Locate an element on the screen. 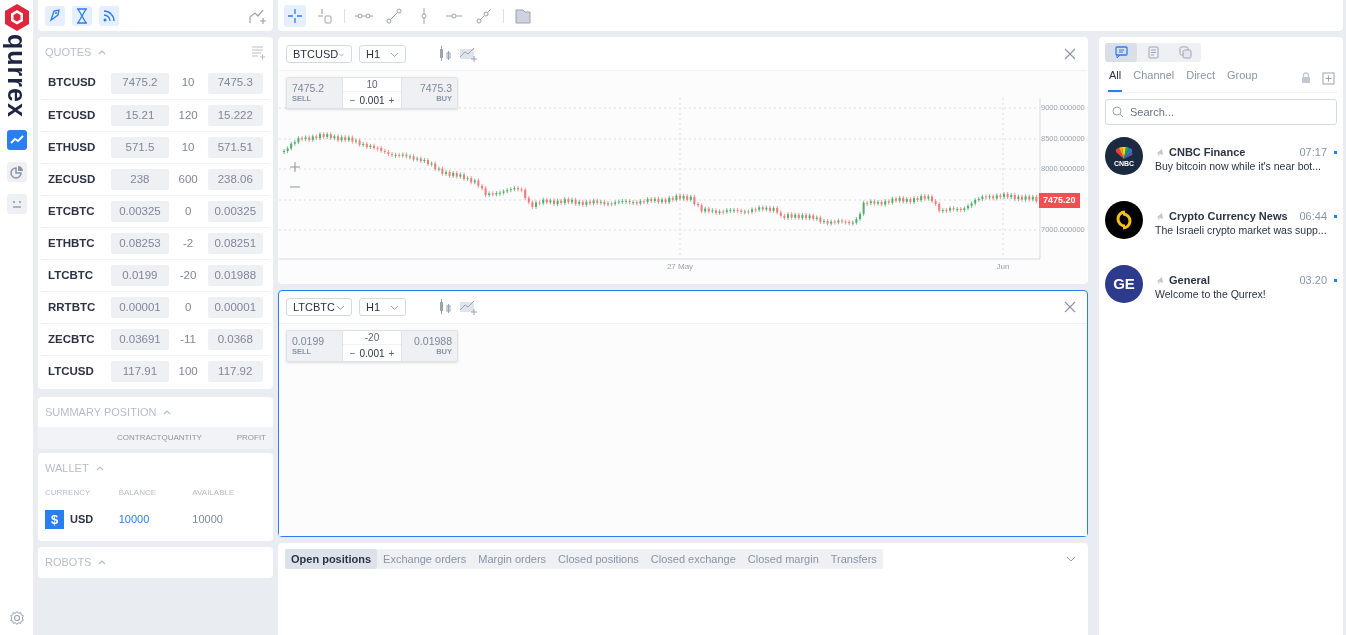 This screenshot has height=635, width=1346. filter-tab: Channel is located at coordinates (1154, 79).